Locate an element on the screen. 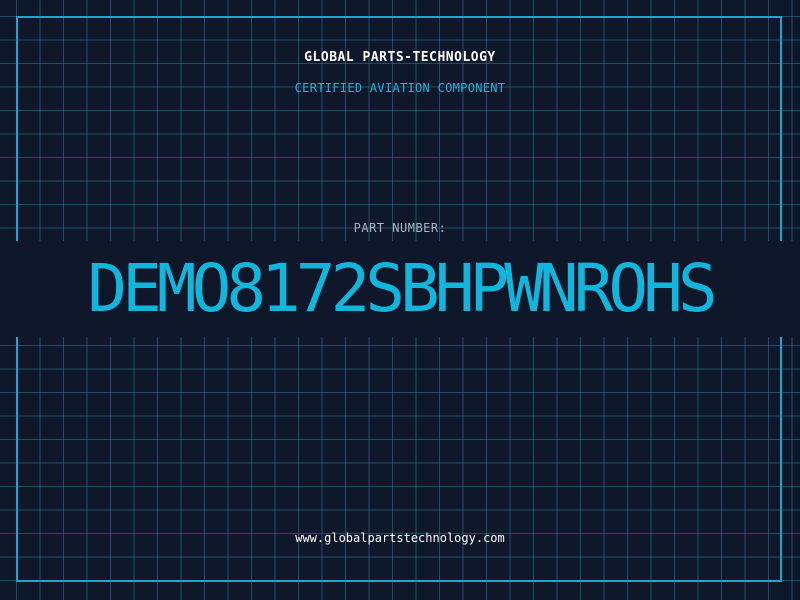 The height and width of the screenshot is (600, 800). company-name: GLOBAL PARTS-TECHNOLOGY is located at coordinates (400, 57).